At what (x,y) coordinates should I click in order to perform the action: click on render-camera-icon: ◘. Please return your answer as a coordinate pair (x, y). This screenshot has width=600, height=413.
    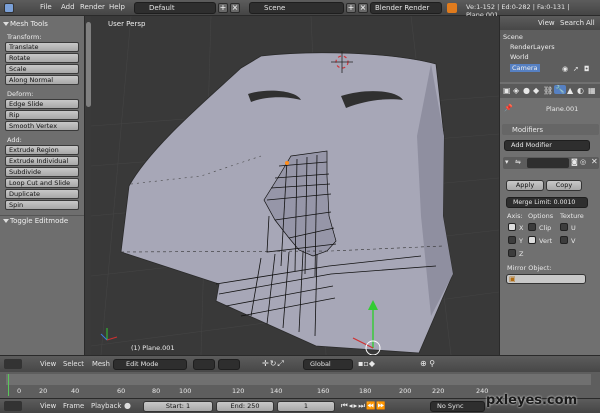
    Looking at the image, I should click on (587, 69).